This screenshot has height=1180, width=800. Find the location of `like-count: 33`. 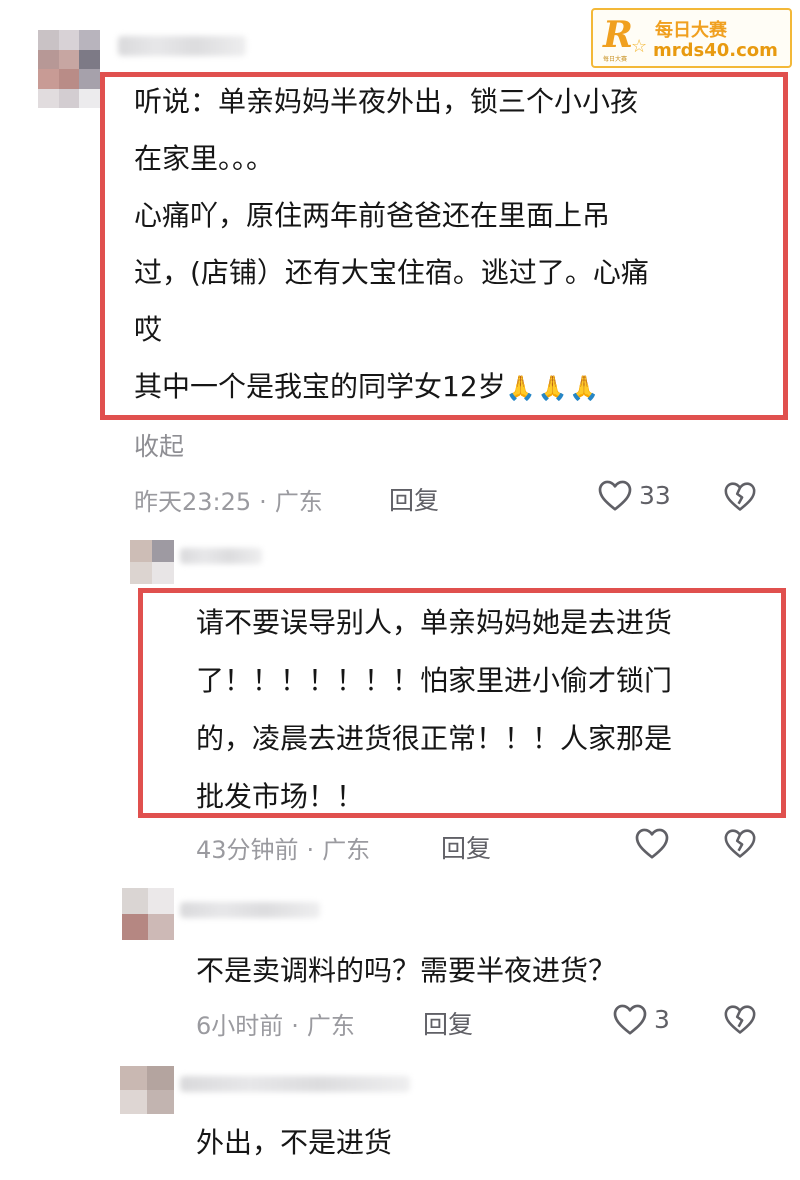

like-count: 33 is located at coordinates (655, 495).